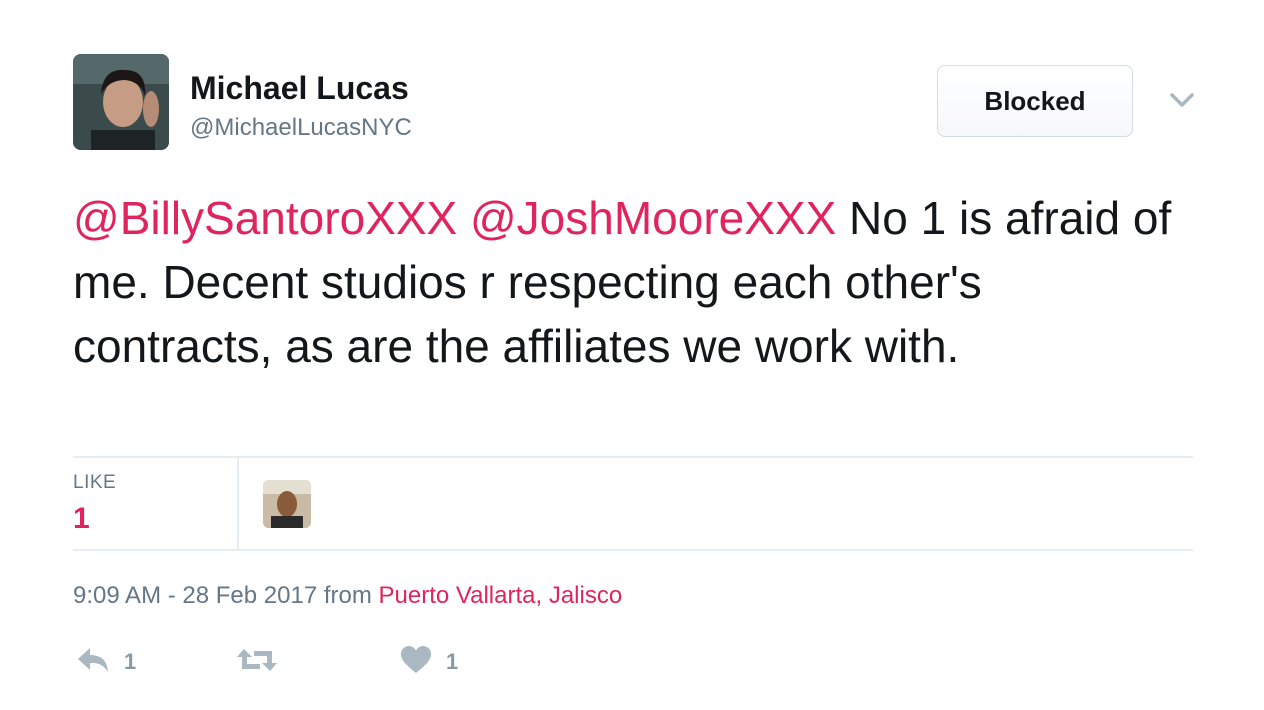 Image resolution: width=1264 pixels, height=710 pixels. What do you see at coordinates (257, 662) in the screenshot?
I see `retweet-icon` at bounding box center [257, 662].